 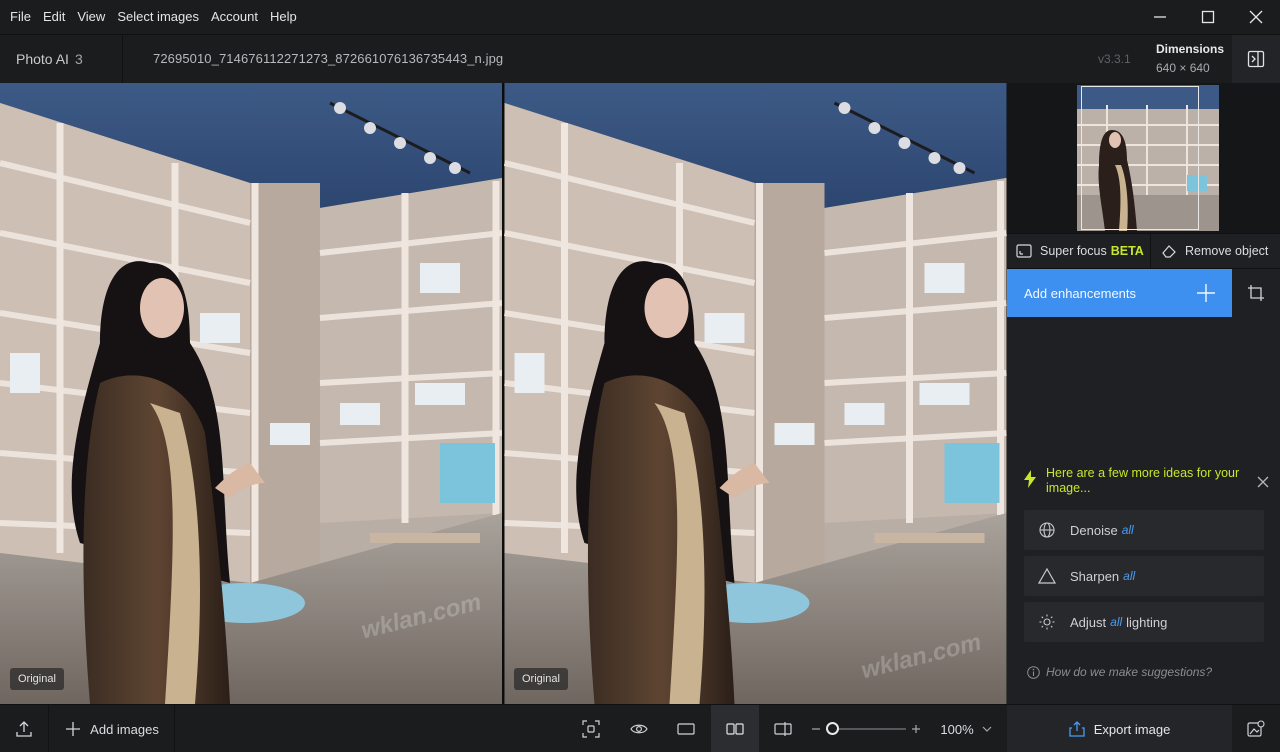 What do you see at coordinates (1144, 530) in the screenshot?
I see `idea-denoise: Denoise all` at bounding box center [1144, 530].